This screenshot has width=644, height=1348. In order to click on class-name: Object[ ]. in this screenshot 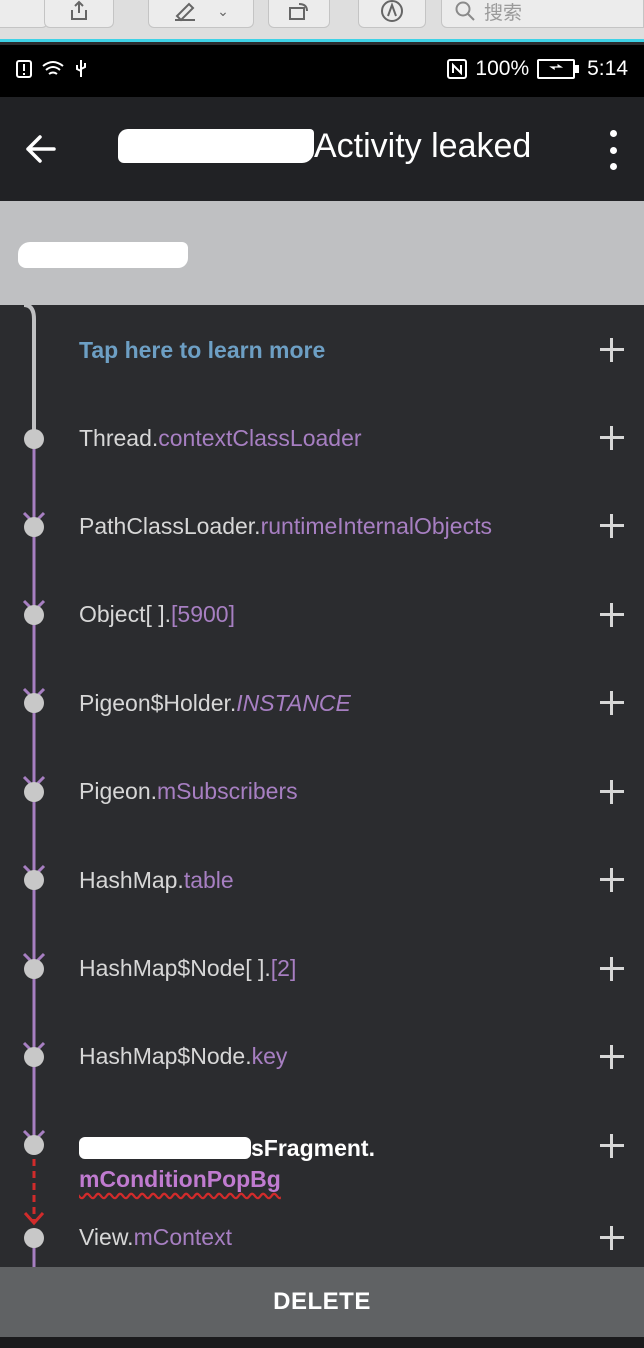, I will do `click(125, 614)`.